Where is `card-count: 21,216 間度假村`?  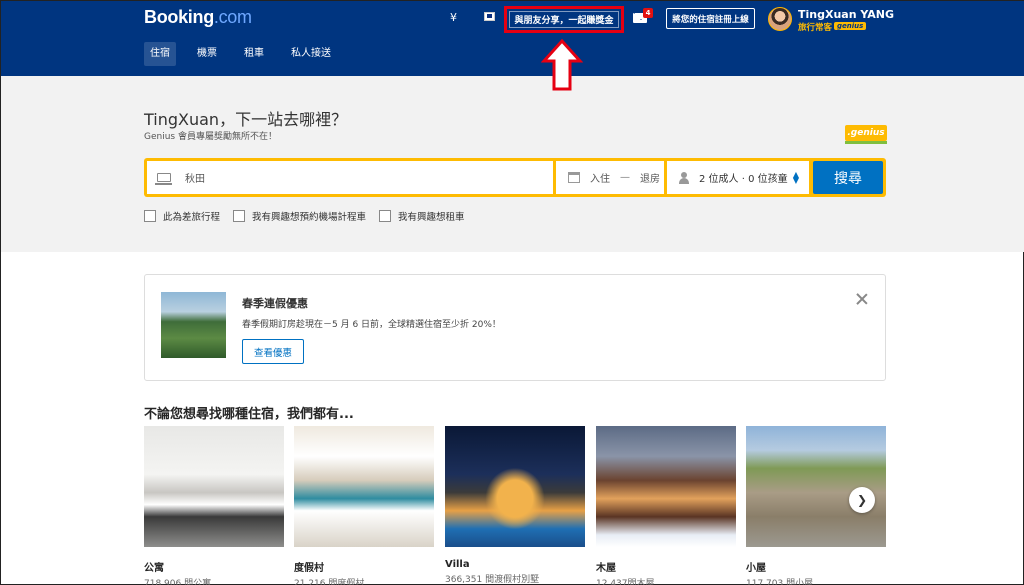
card-count: 21,216 間度假村 is located at coordinates (329, 582).